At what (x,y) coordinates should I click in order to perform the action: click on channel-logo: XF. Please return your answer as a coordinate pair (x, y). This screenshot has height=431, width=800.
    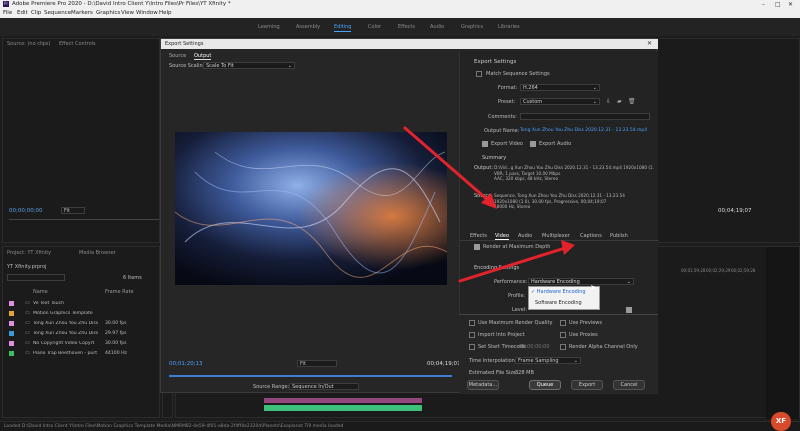
    Looking at the image, I should click on (781, 421).